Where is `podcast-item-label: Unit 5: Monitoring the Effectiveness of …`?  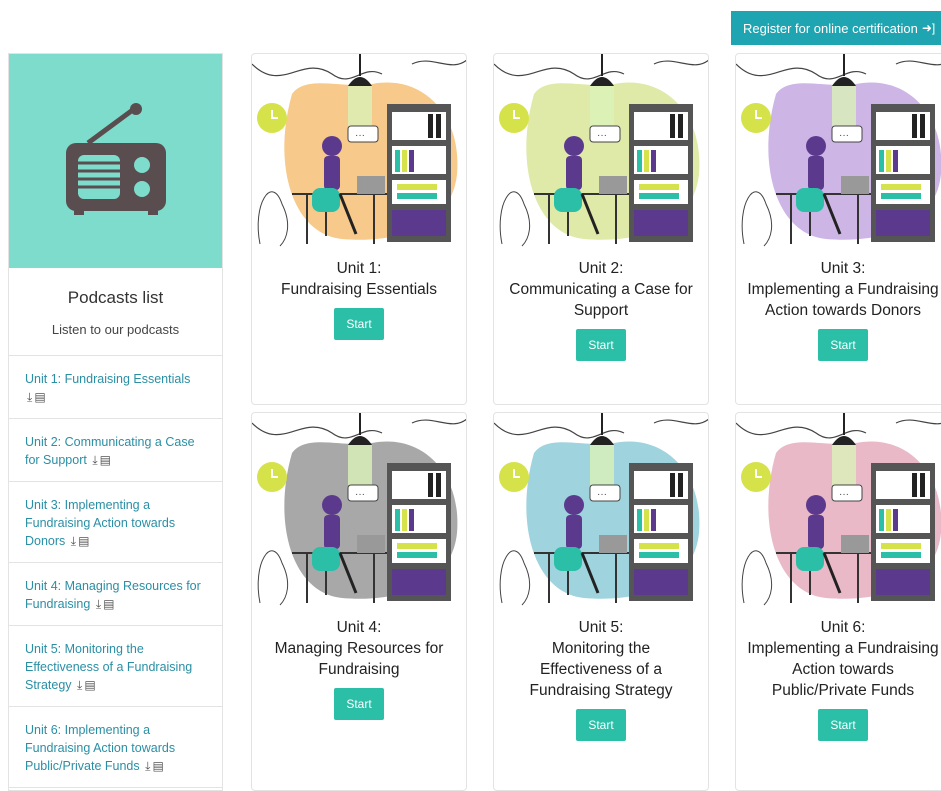 podcast-item-label: Unit 5: Monitoring the Effectiveness of … is located at coordinates (108, 667).